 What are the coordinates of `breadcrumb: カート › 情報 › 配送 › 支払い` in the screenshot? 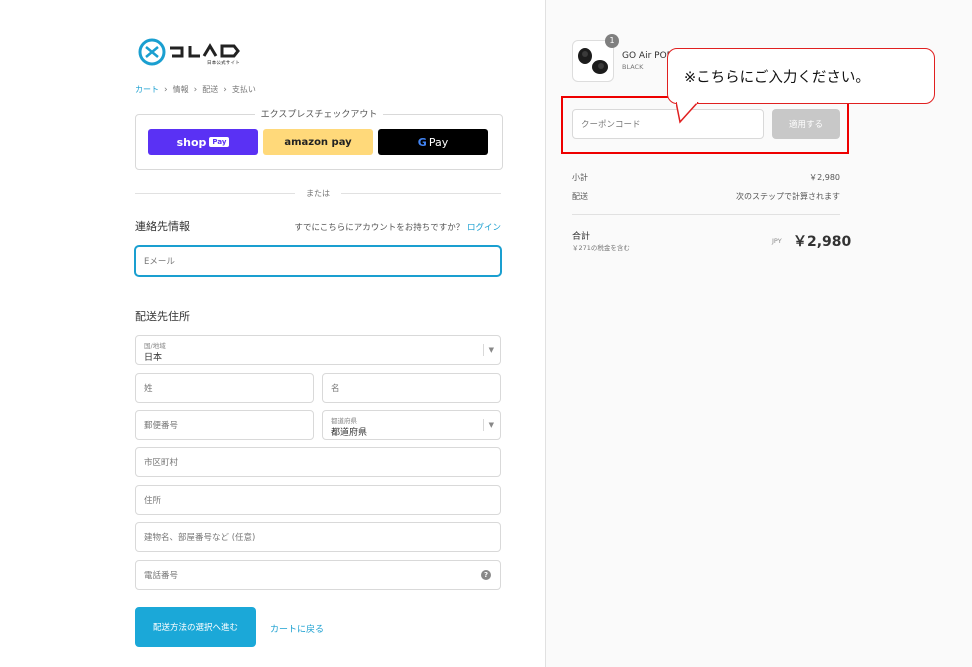 It's located at (195, 89).